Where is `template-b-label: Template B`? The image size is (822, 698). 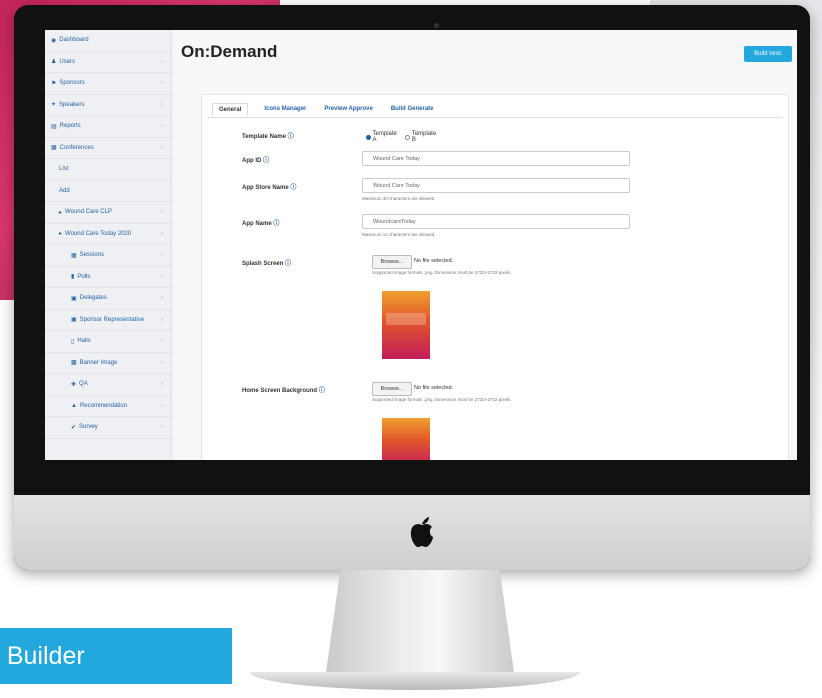 template-b-label: Template B is located at coordinates (424, 137).